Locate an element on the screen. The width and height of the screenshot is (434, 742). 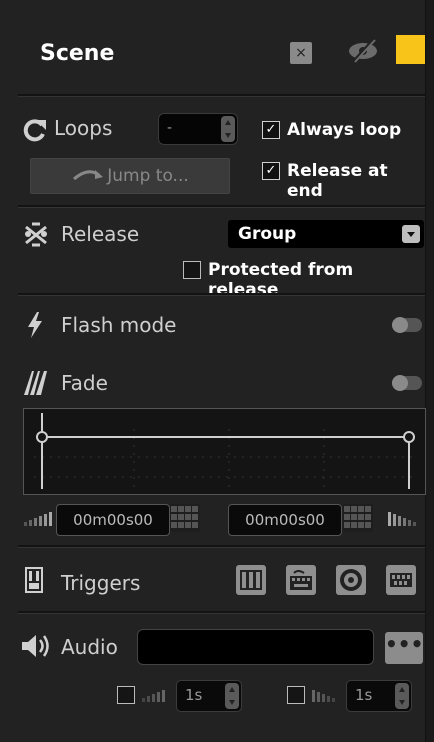
protected-from-release-checkbox is located at coordinates (192, 270).